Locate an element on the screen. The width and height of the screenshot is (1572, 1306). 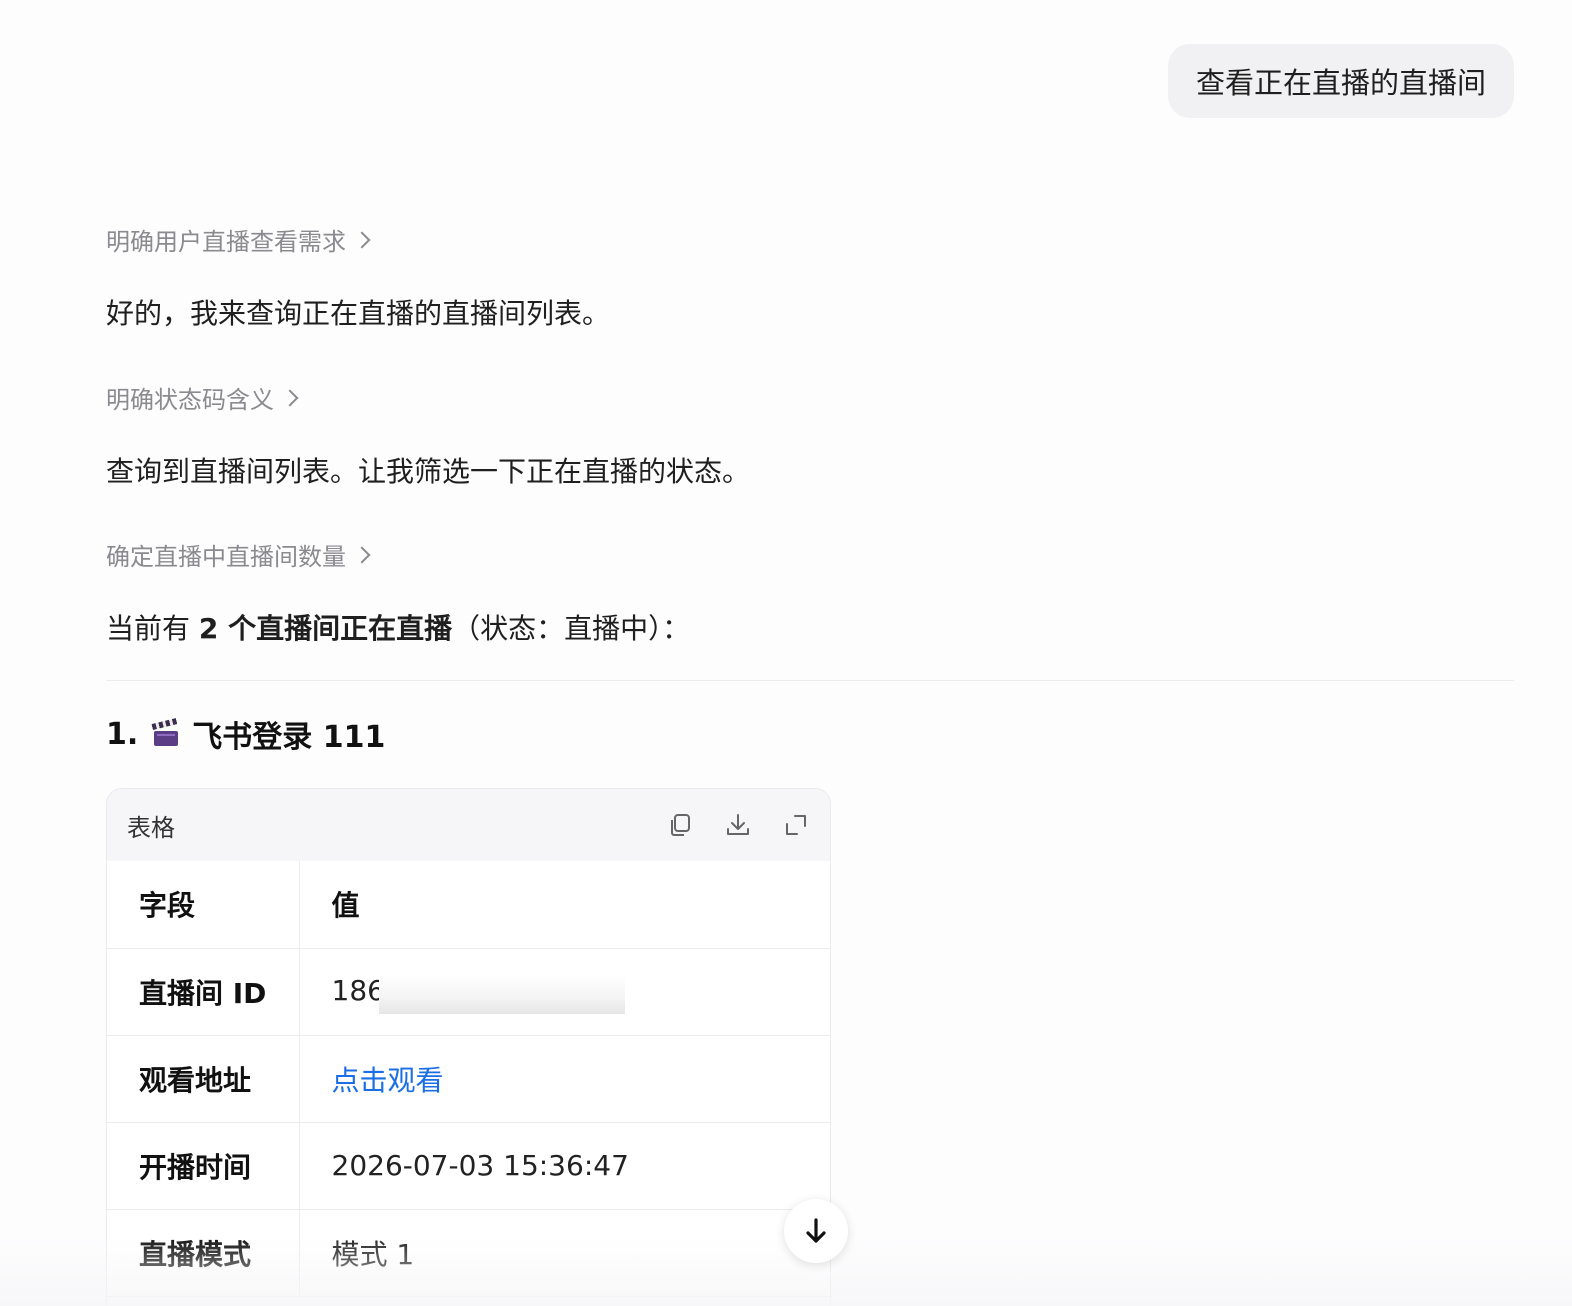
reply-paragraph-1: 好的，我来查询正在直播的直播间列表。 is located at coordinates (358, 313).